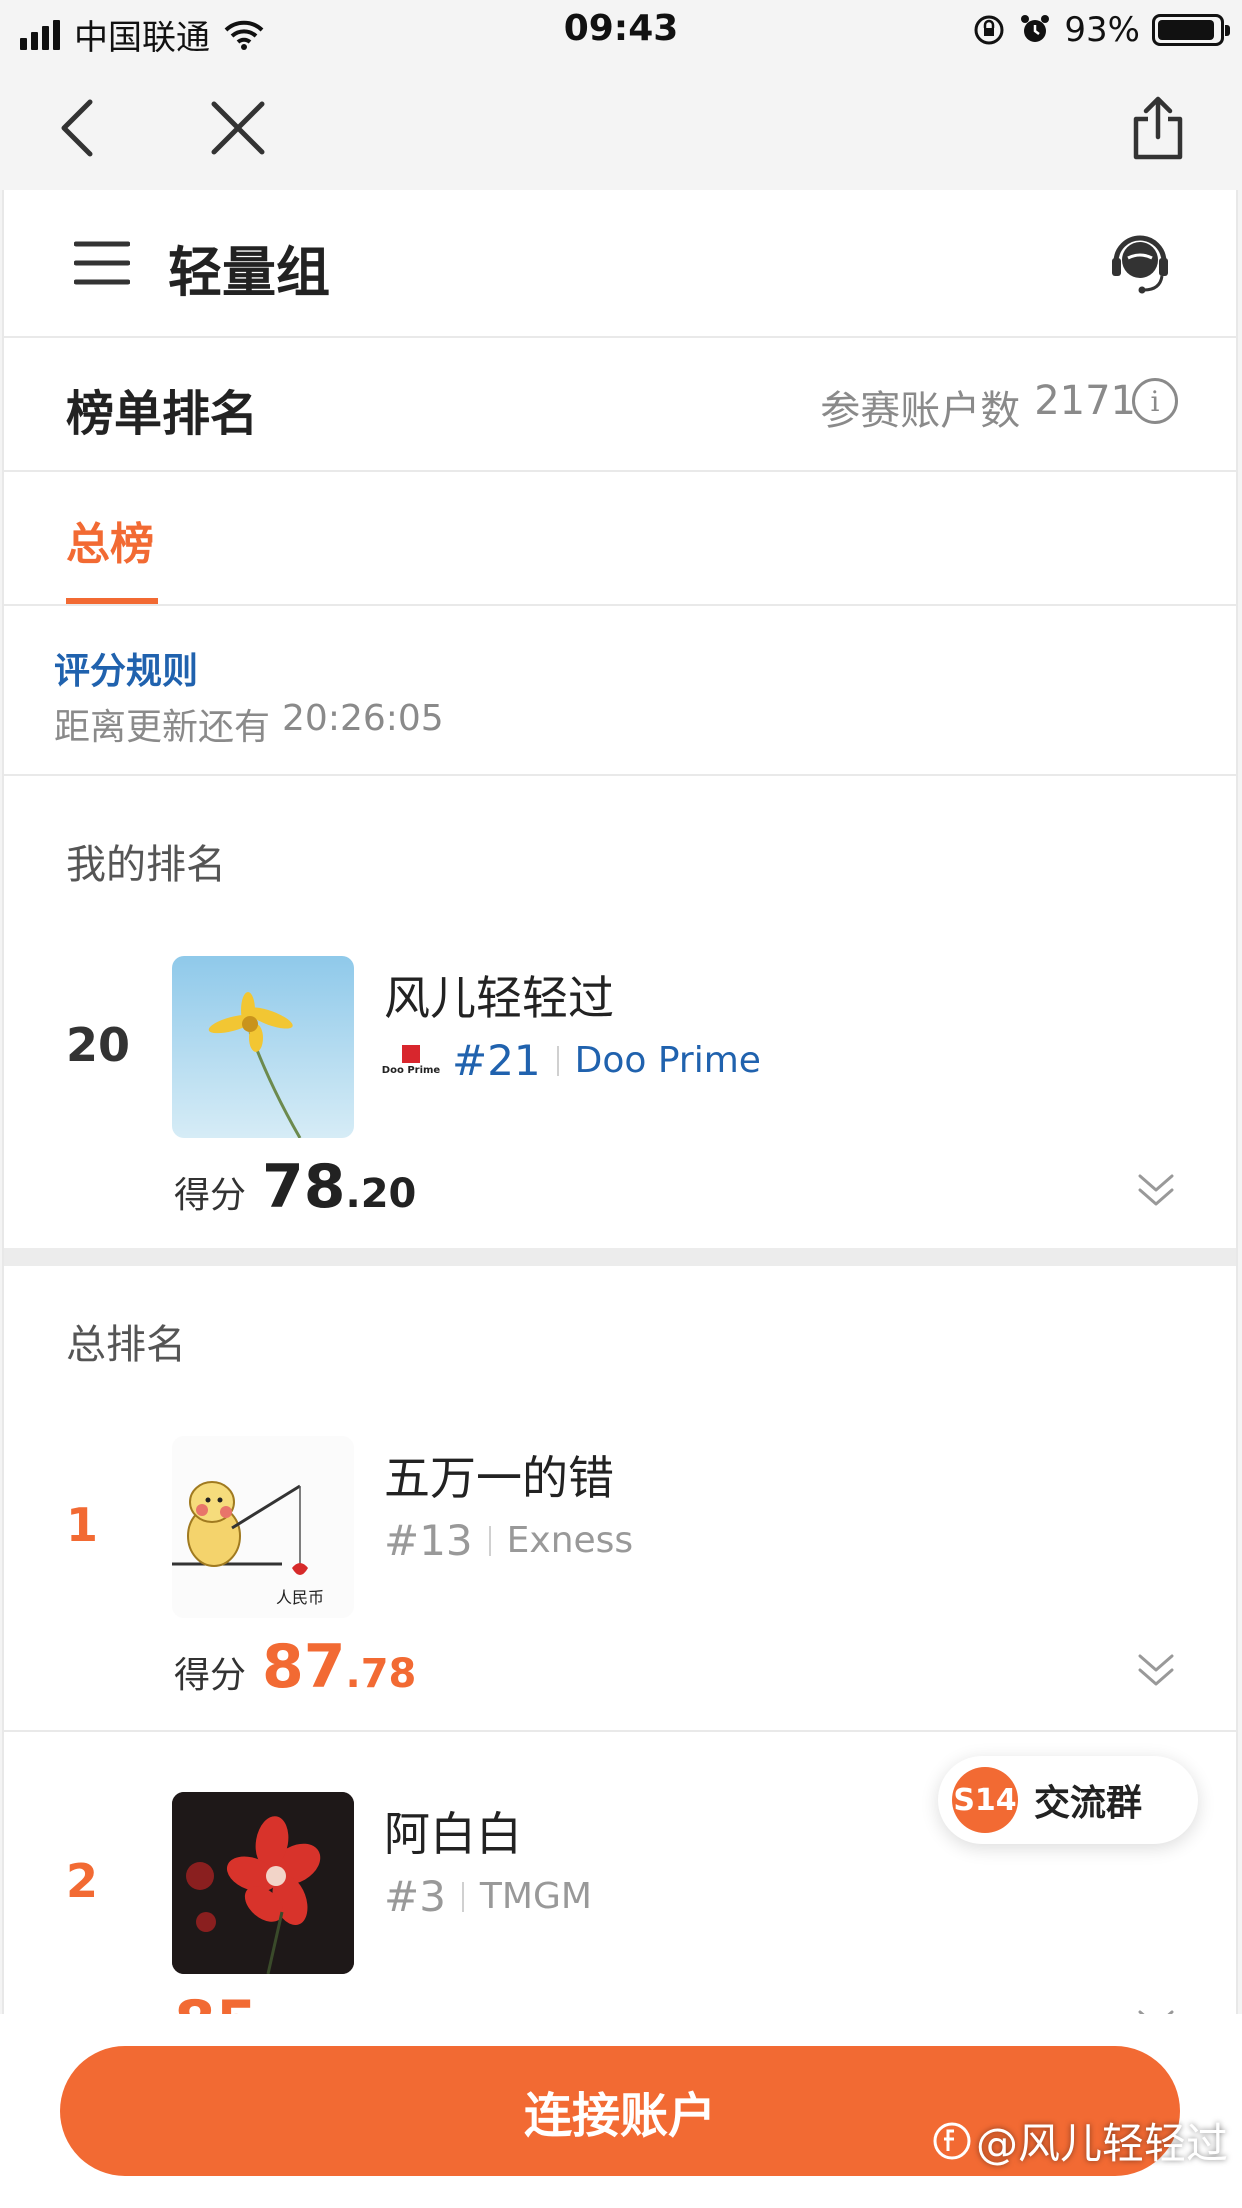 This screenshot has height=2208, width=1242. What do you see at coordinates (428, 1540) in the screenshot?
I see `account-rank: #13` at bounding box center [428, 1540].